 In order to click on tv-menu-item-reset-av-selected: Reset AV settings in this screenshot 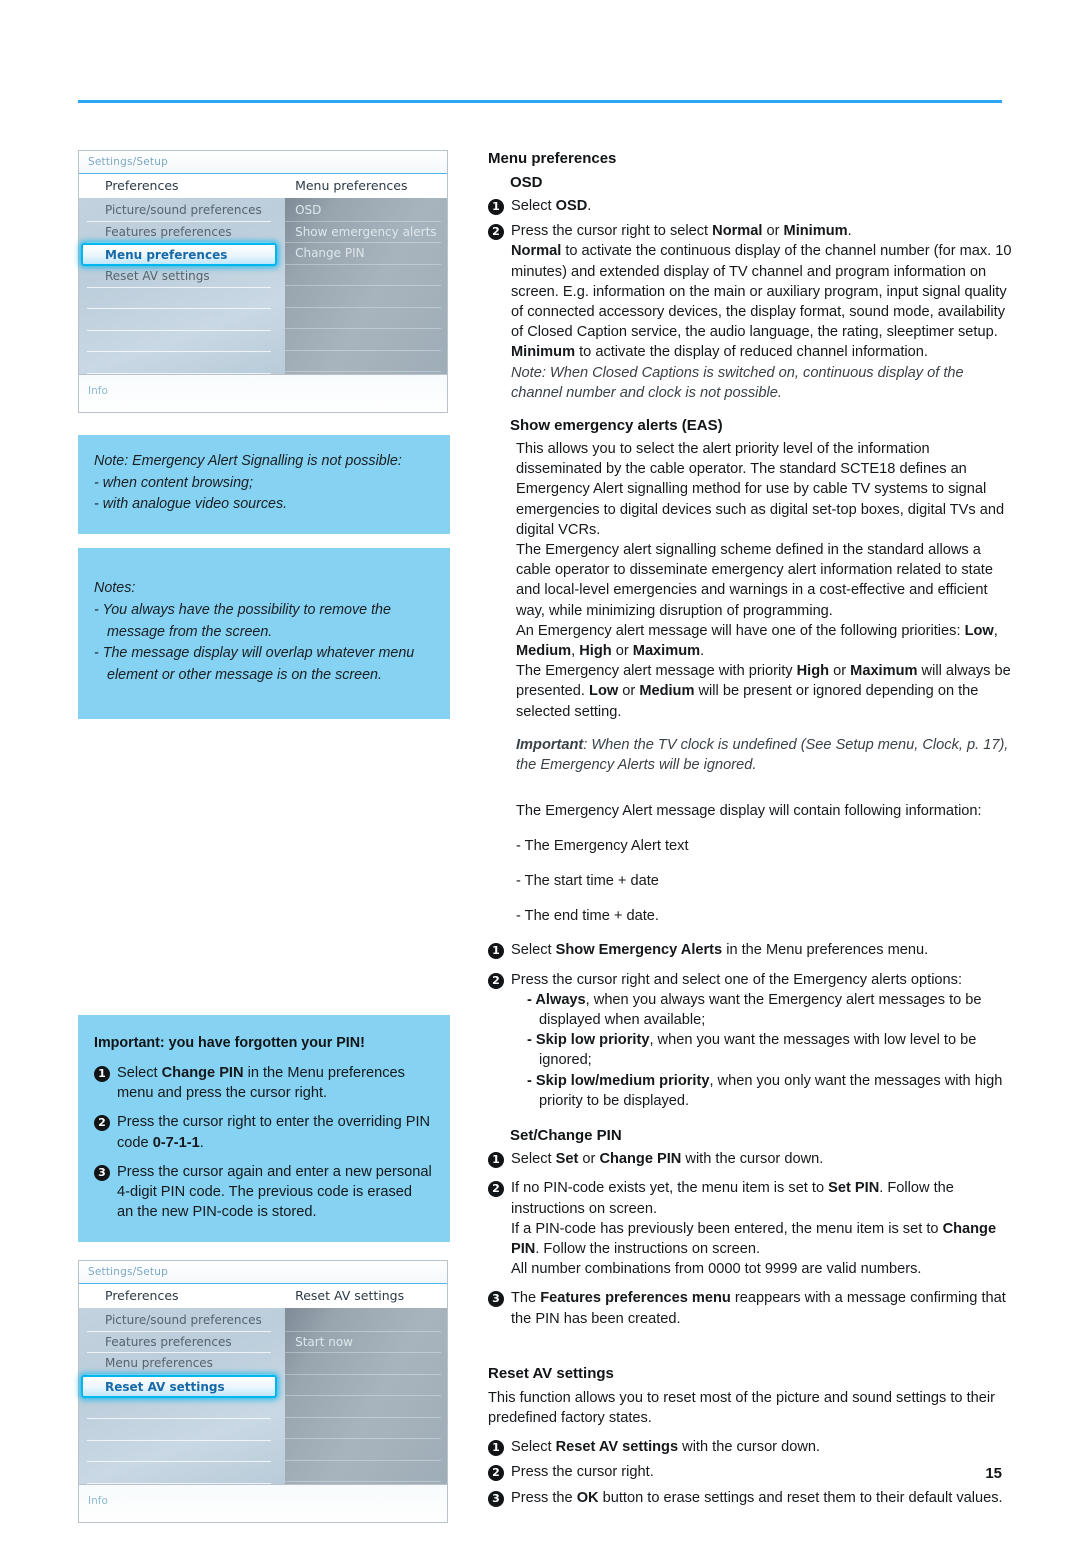, I will do `click(179, 1386)`.